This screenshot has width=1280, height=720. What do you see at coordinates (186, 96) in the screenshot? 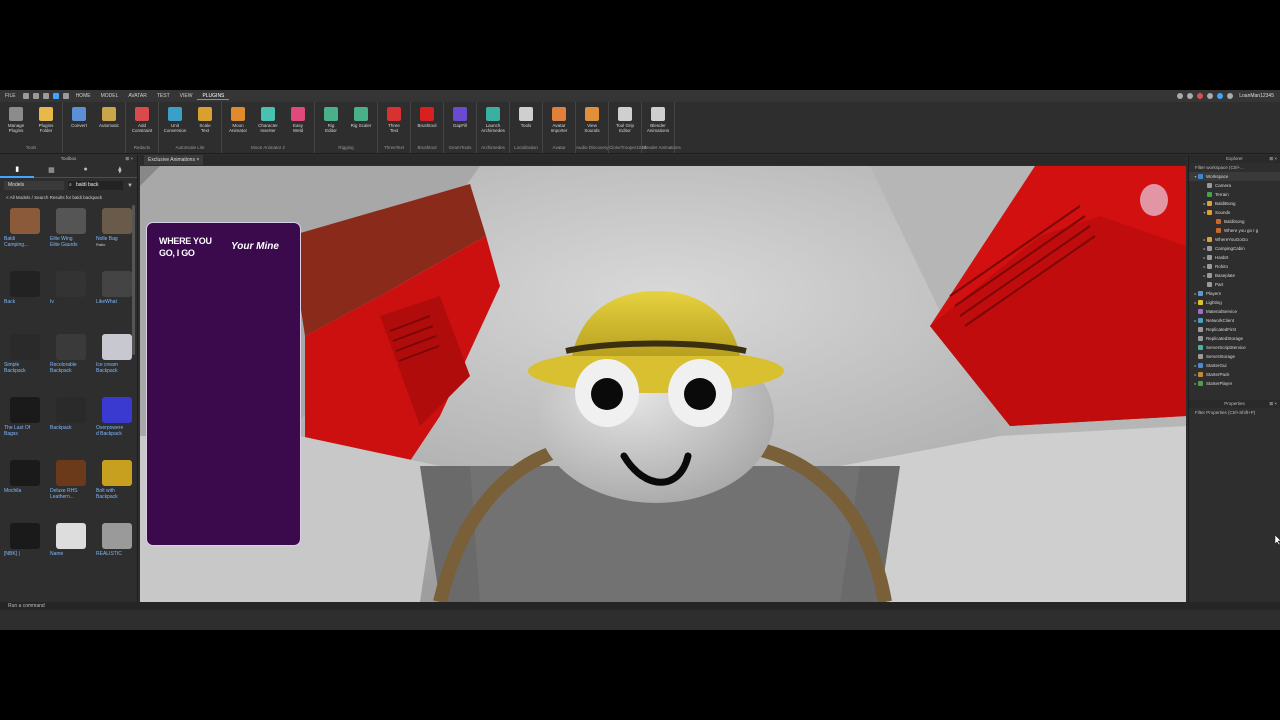
I see `tab-view: VIEW` at bounding box center [186, 96].